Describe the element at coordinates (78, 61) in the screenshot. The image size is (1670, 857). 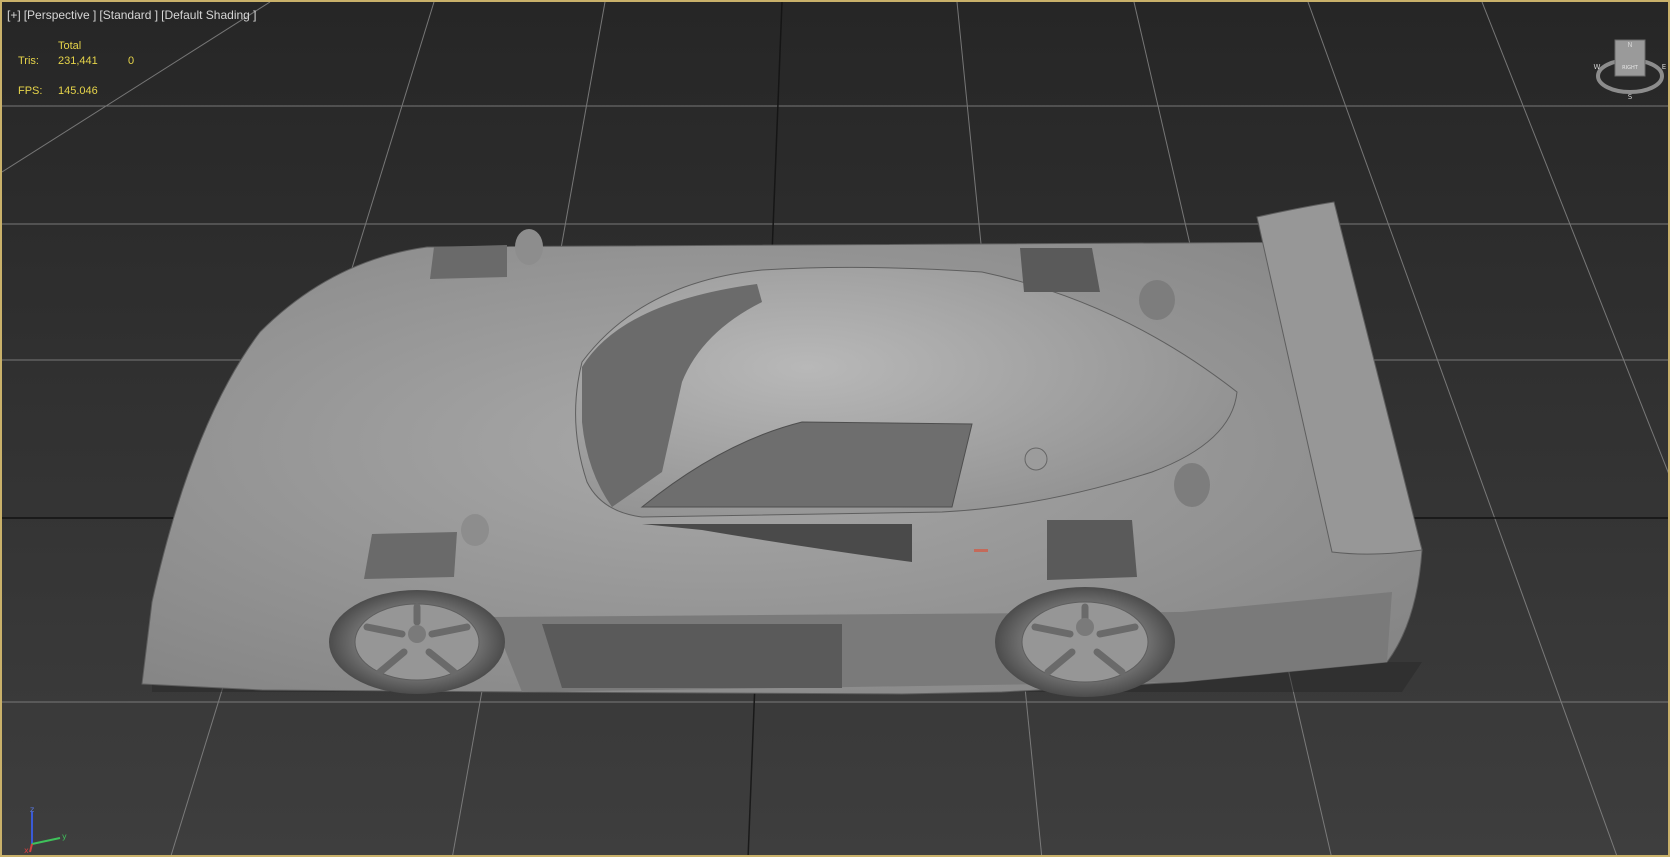
I see `stats-tris-total: 231,441` at that location.